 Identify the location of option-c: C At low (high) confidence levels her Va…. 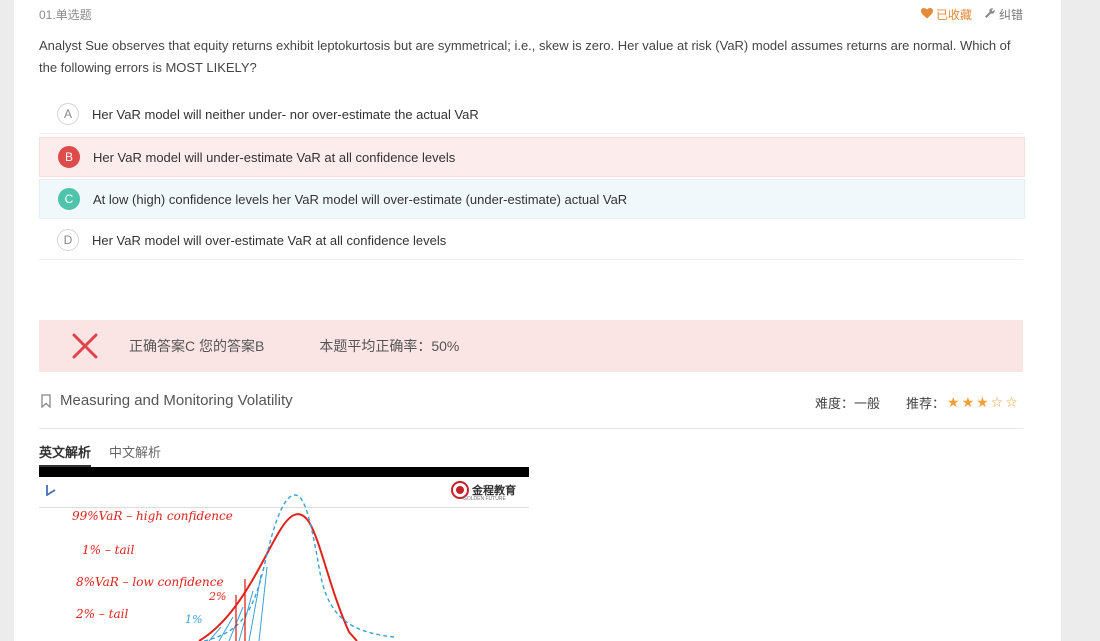
(532, 199).